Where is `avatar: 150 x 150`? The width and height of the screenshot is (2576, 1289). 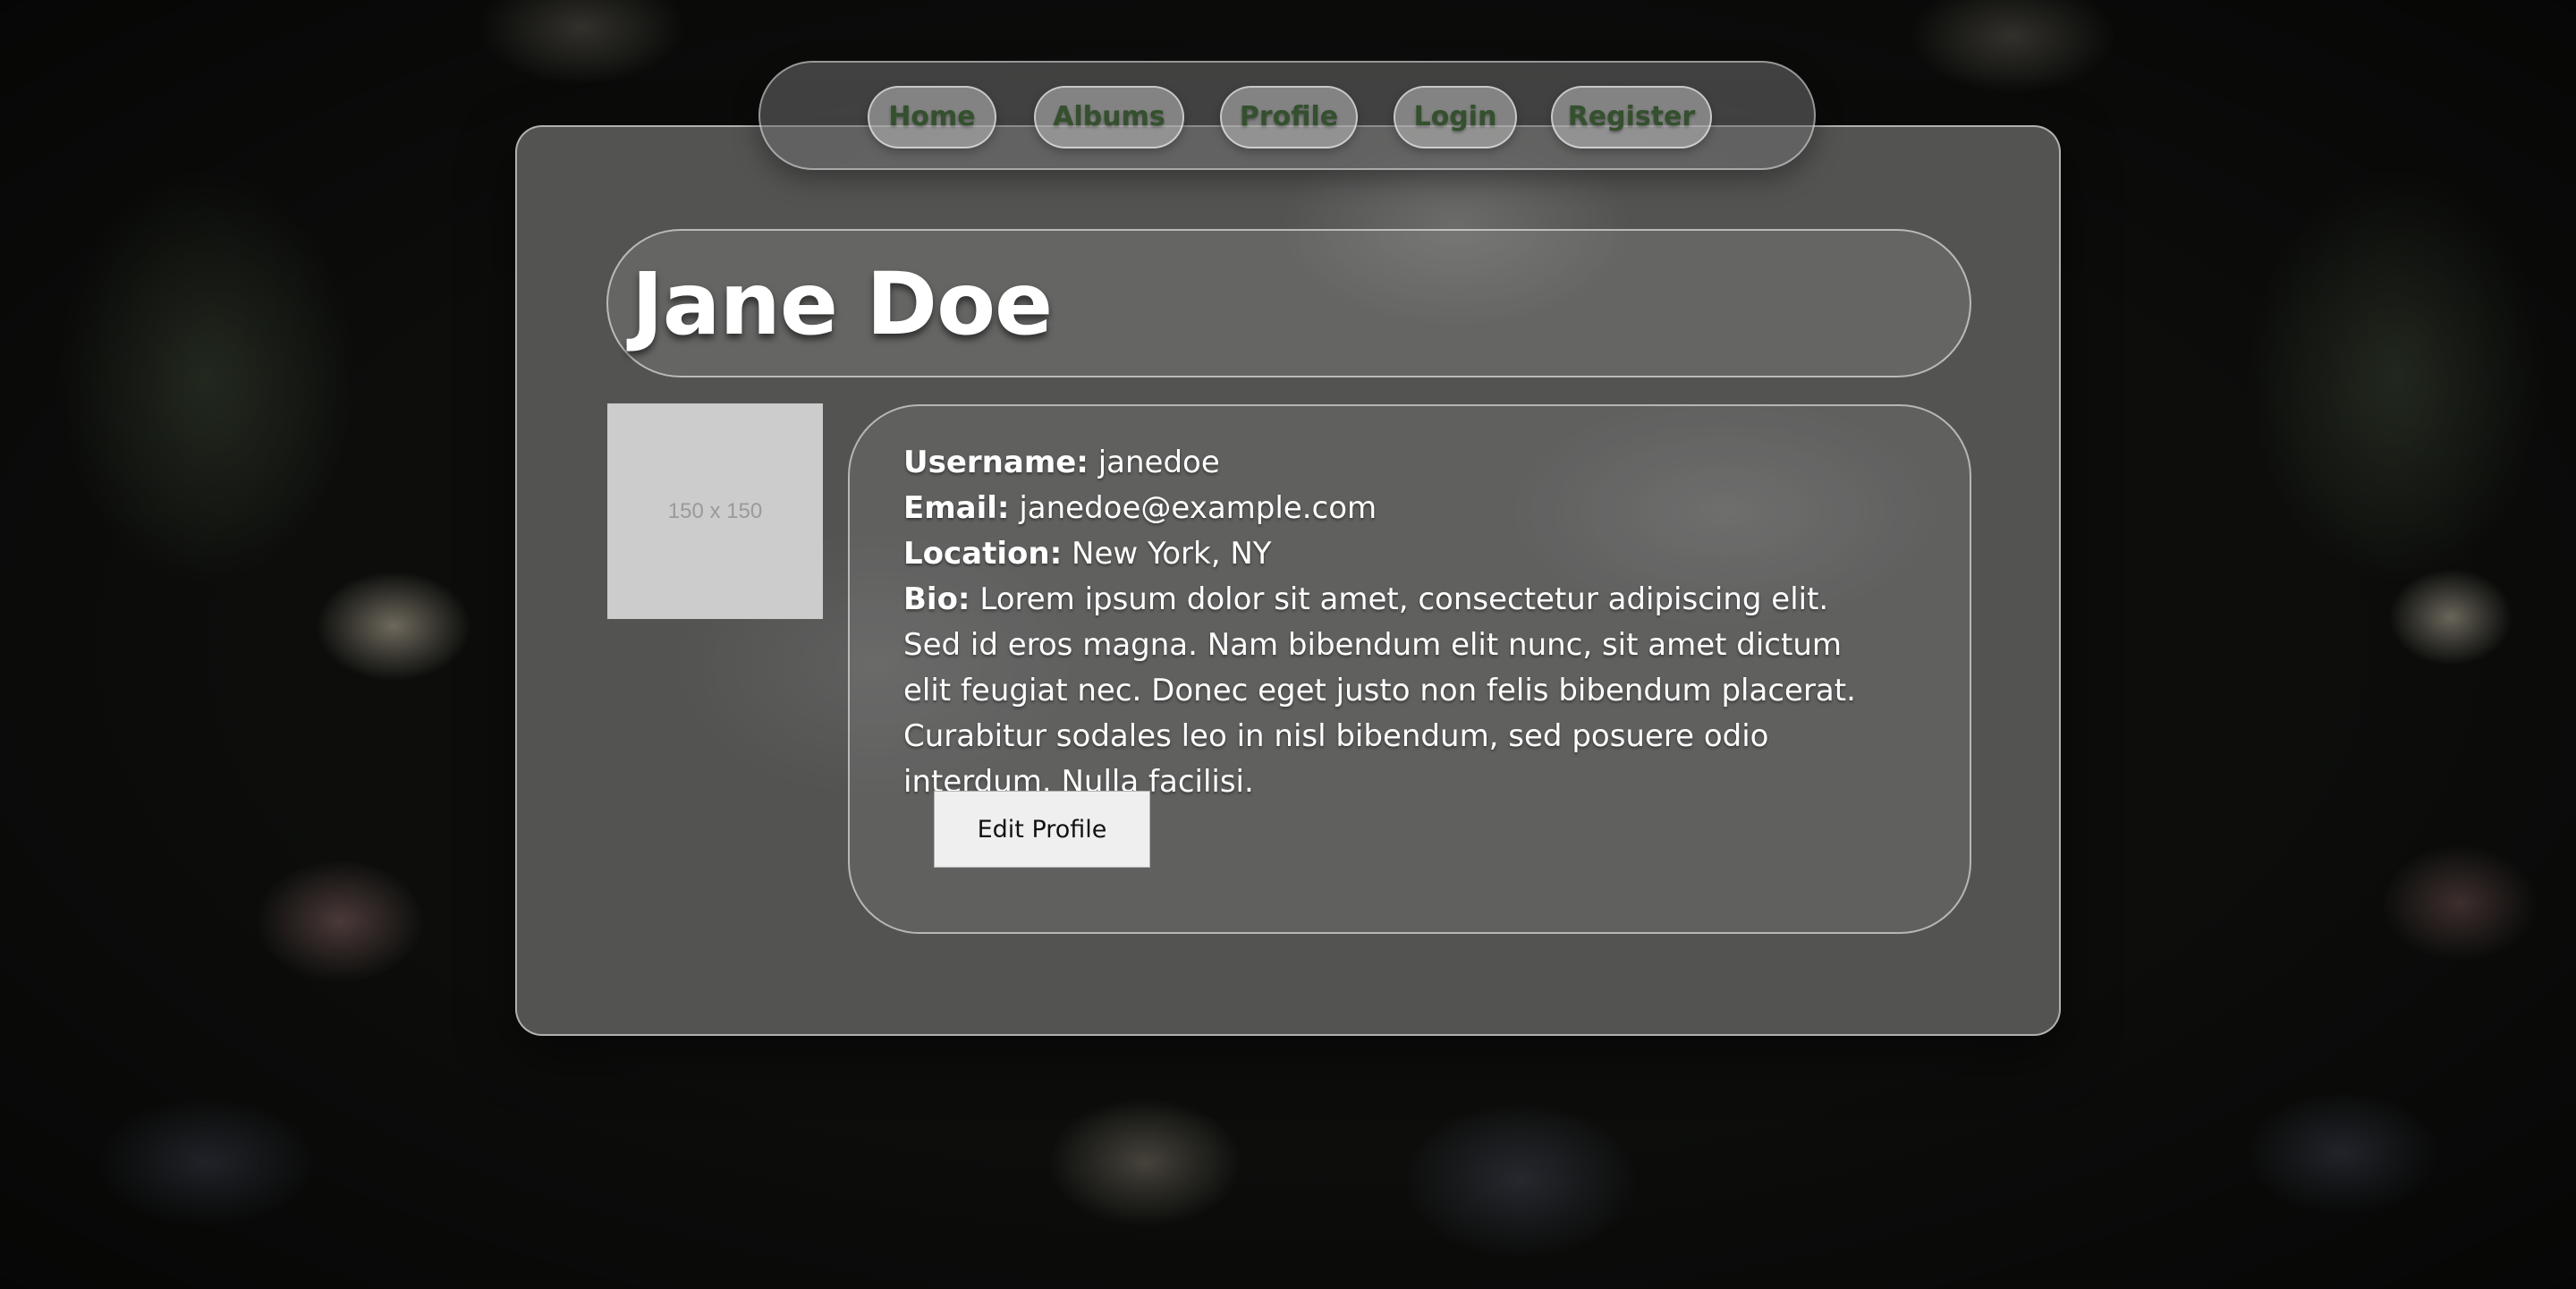
avatar: 150 x 150 is located at coordinates (715, 511).